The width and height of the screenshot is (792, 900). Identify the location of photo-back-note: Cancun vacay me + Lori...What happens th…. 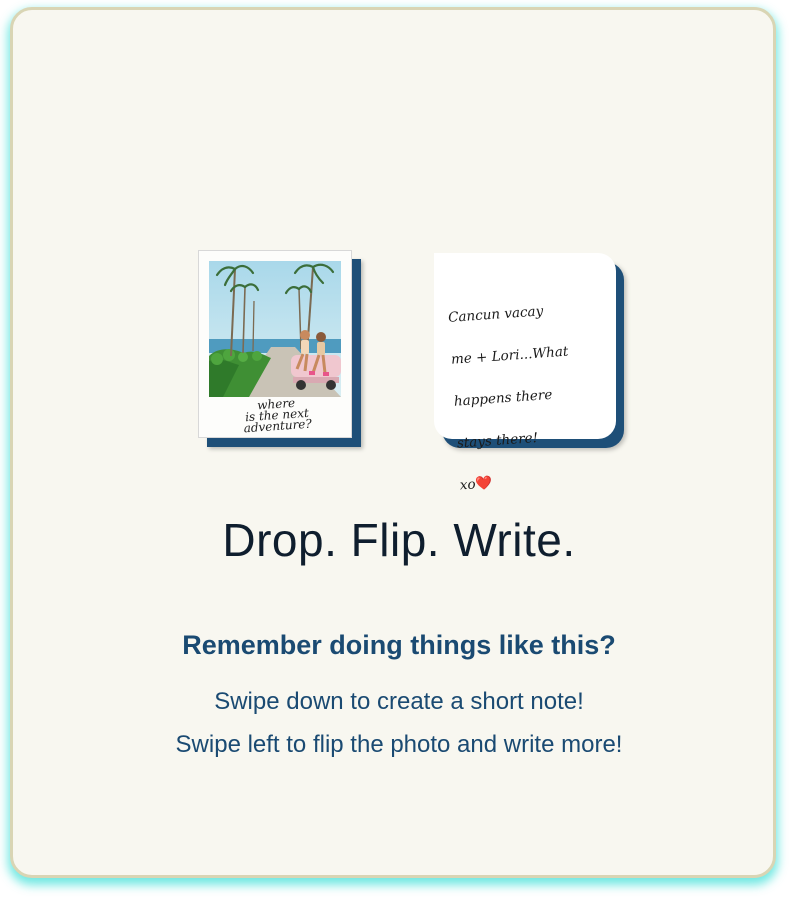
(525, 373).